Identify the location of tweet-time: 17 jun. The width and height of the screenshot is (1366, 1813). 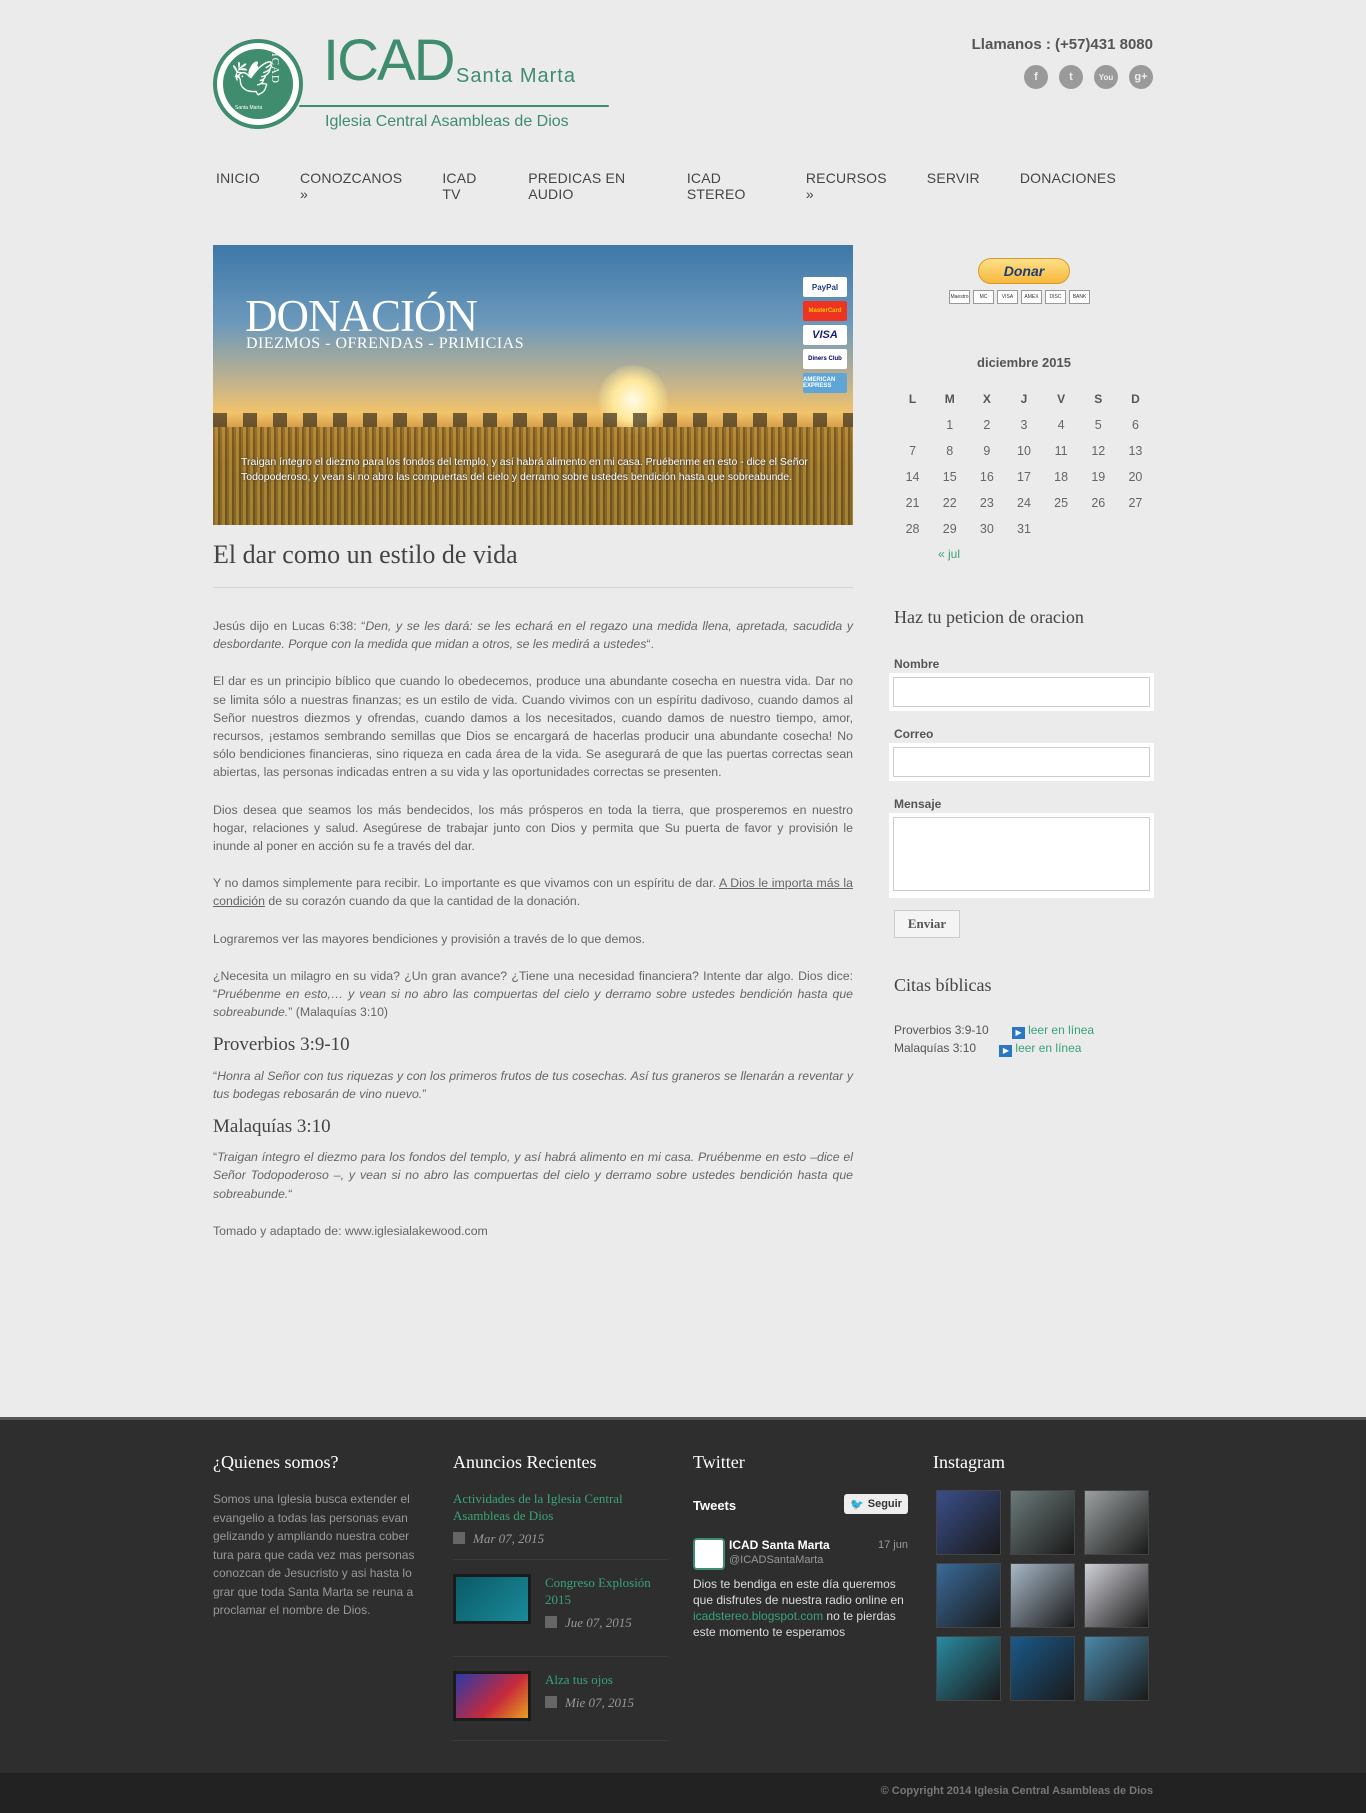
(893, 1545).